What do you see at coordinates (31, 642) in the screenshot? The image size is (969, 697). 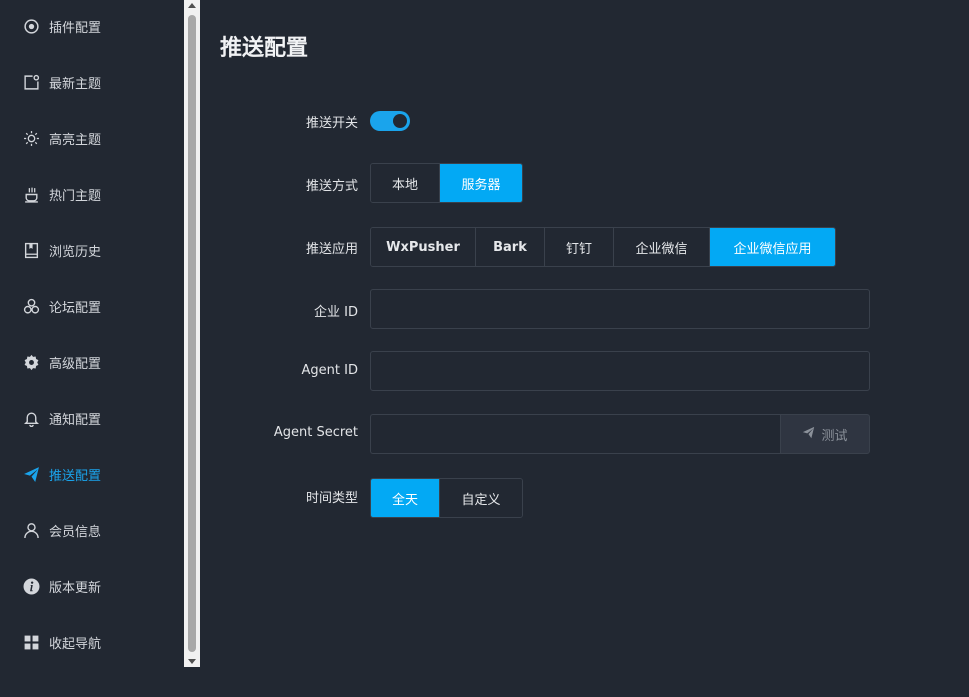 I see `grid-icon` at bounding box center [31, 642].